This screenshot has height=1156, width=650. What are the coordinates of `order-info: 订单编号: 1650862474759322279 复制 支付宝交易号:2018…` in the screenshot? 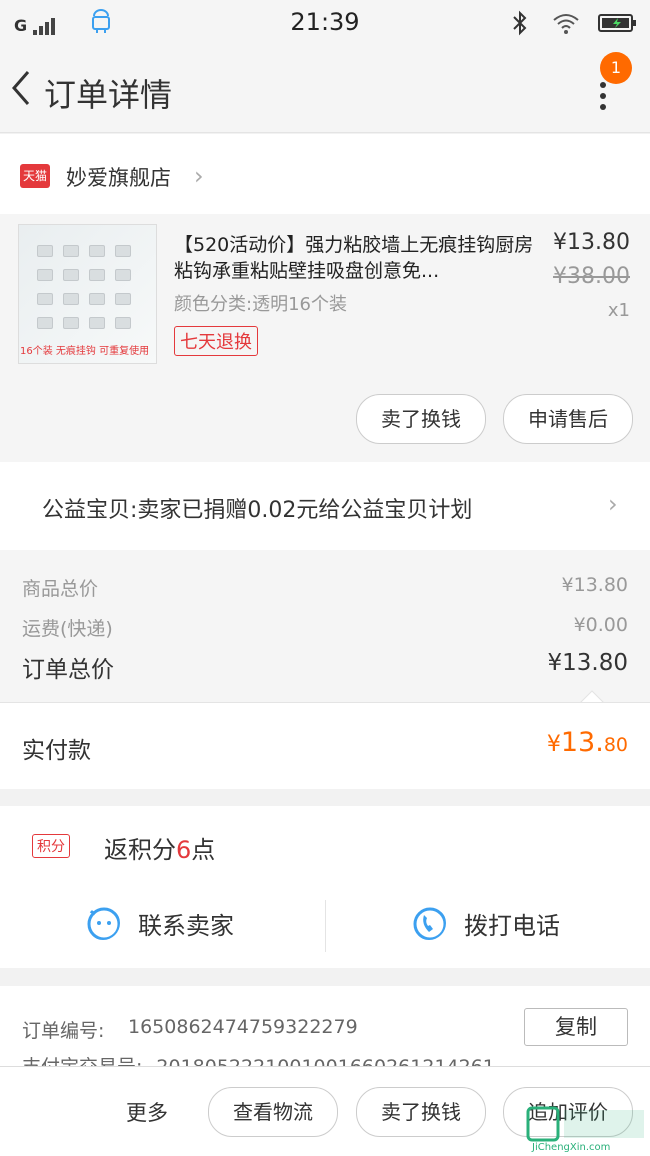 It's located at (325, 1026).